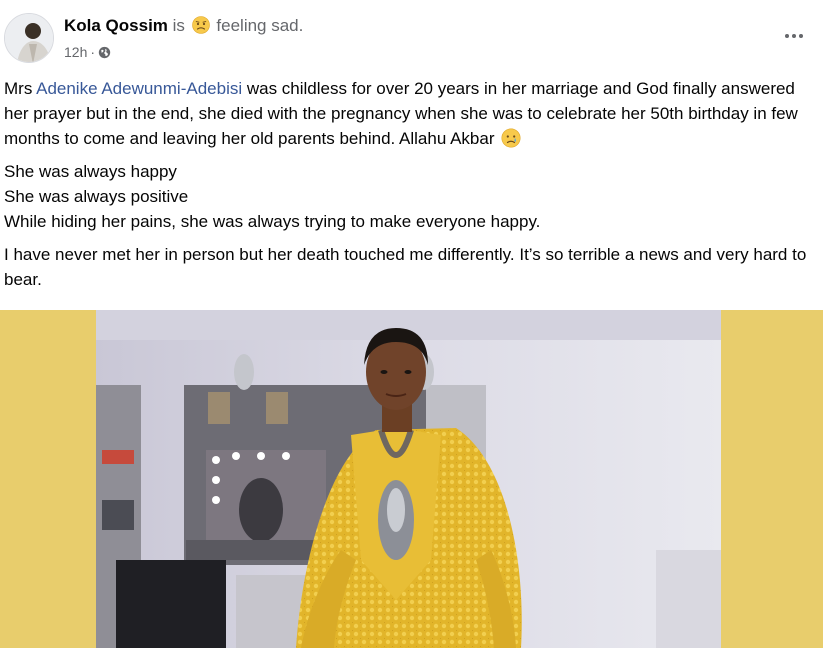 The height and width of the screenshot is (648, 823). What do you see at coordinates (794, 36) in the screenshot?
I see `more-options-icon` at bounding box center [794, 36].